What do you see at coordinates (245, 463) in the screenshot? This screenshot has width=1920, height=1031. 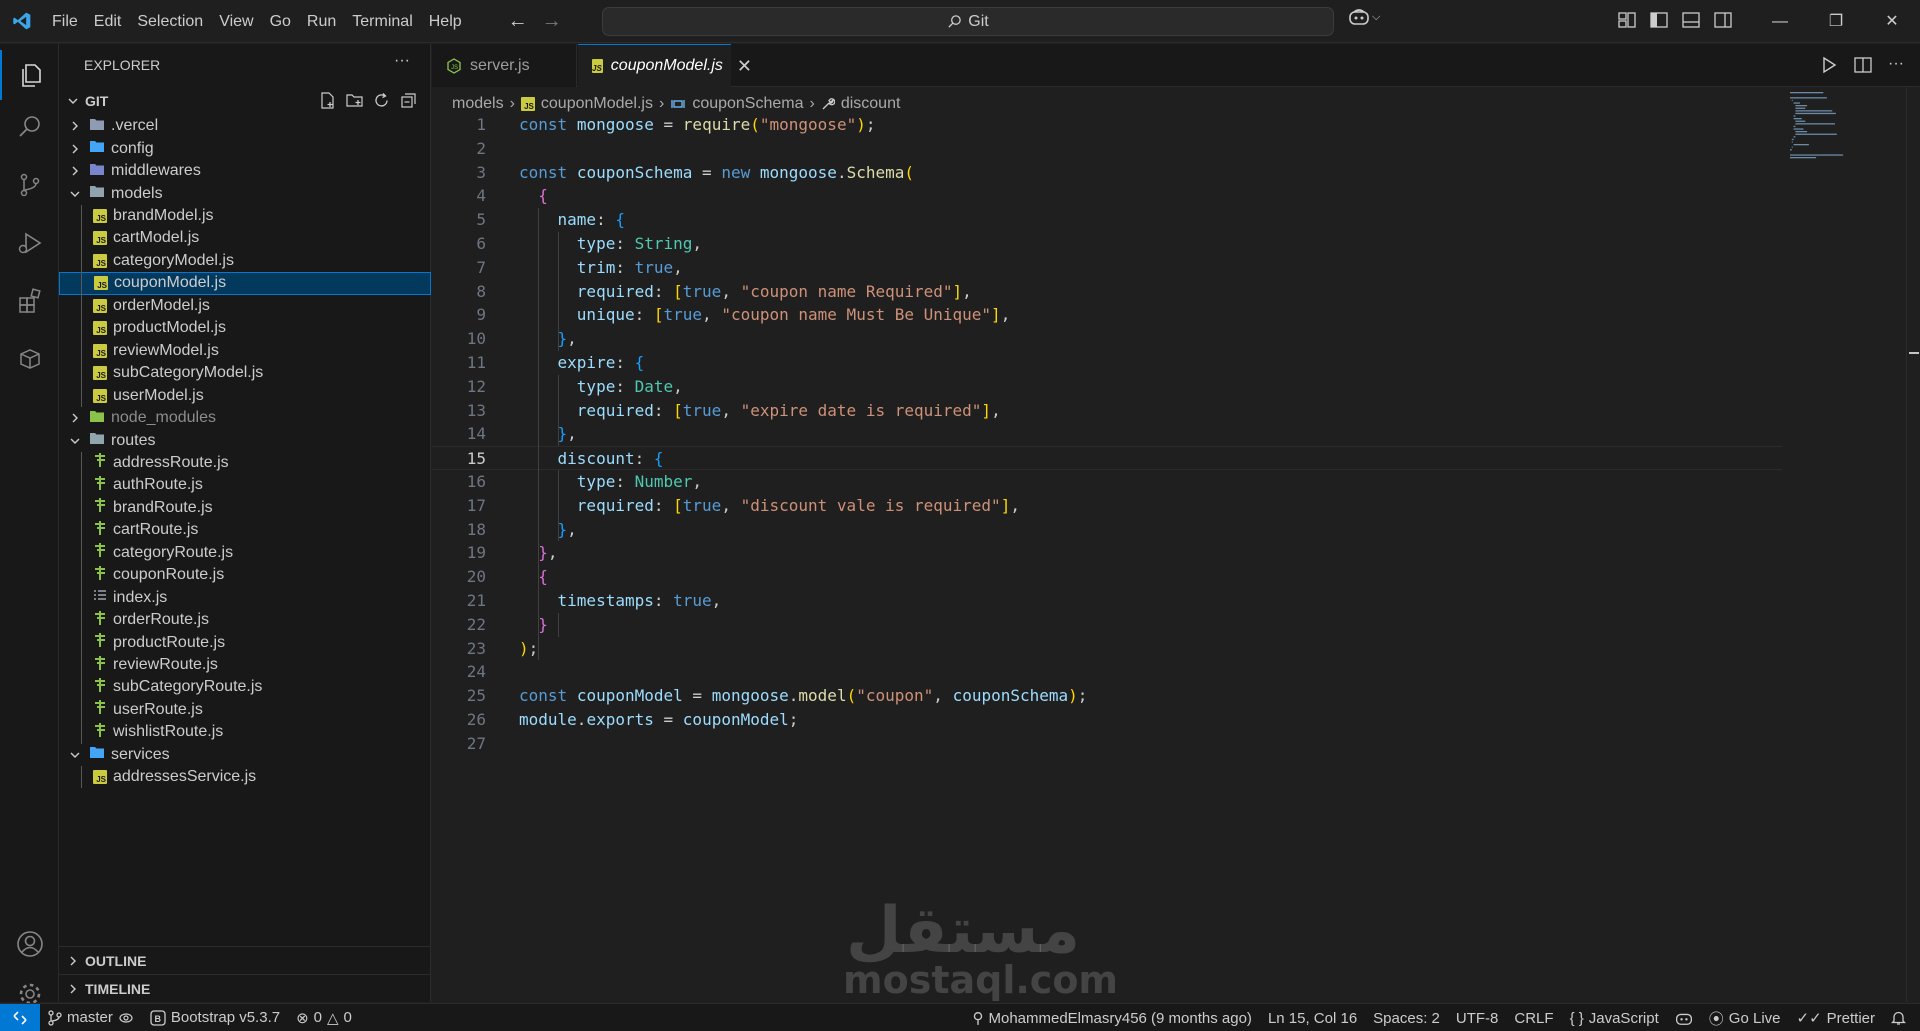 I see `tree-file: addressRoute.js` at bounding box center [245, 463].